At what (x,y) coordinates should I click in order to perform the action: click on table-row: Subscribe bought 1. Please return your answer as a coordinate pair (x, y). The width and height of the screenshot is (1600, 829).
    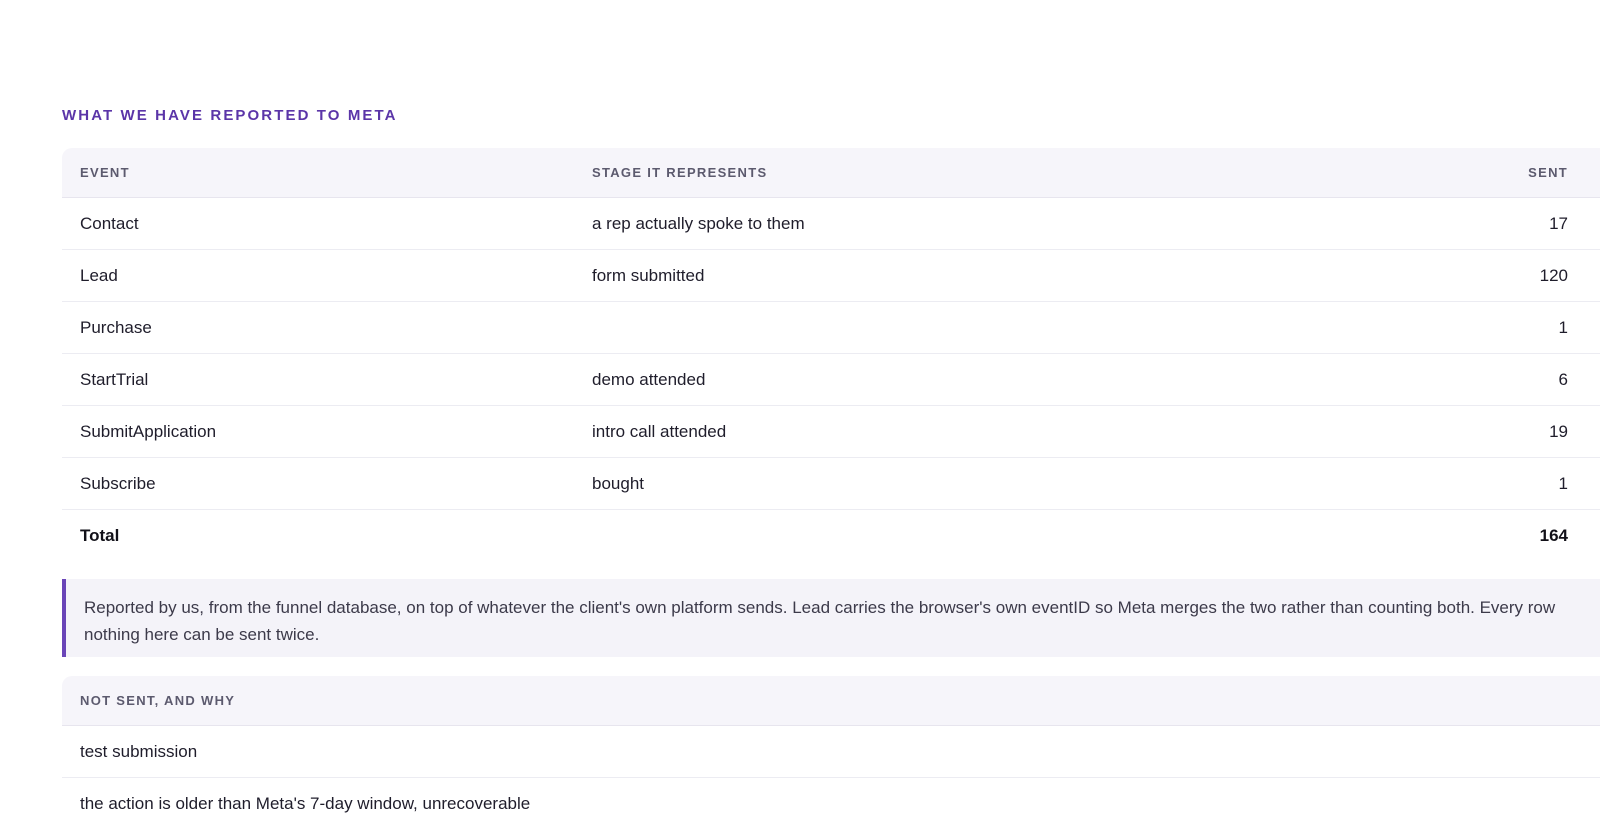
    Looking at the image, I should click on (831, 483).